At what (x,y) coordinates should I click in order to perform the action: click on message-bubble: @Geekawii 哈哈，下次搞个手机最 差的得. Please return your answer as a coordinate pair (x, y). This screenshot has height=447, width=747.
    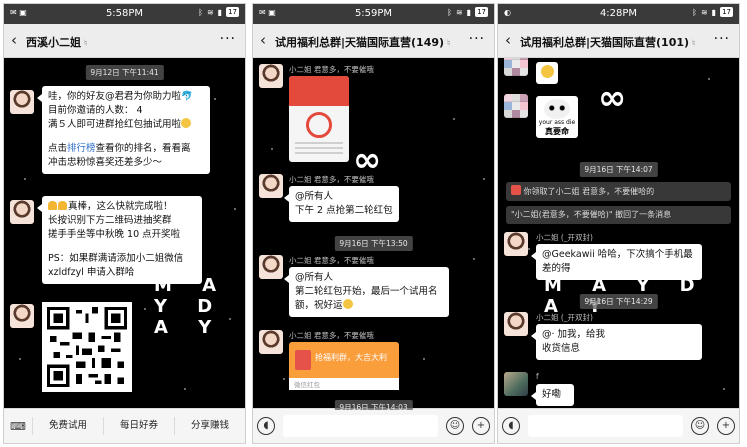
    Looking at the image, I should click on (616, 262).